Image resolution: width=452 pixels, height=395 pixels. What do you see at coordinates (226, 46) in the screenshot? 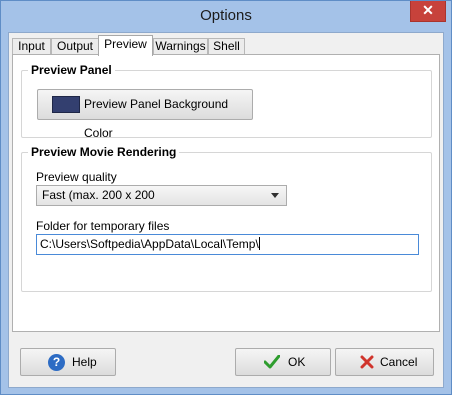
I see `tab-shell: Shell` at bounding box center [226, 46].